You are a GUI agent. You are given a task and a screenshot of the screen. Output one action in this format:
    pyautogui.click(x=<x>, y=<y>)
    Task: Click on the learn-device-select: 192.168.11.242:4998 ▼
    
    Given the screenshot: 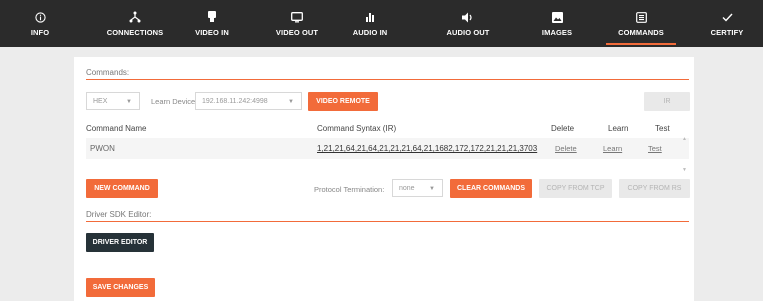 What is the action you would take?
    pyautogui.click(x=248, y=101)
    